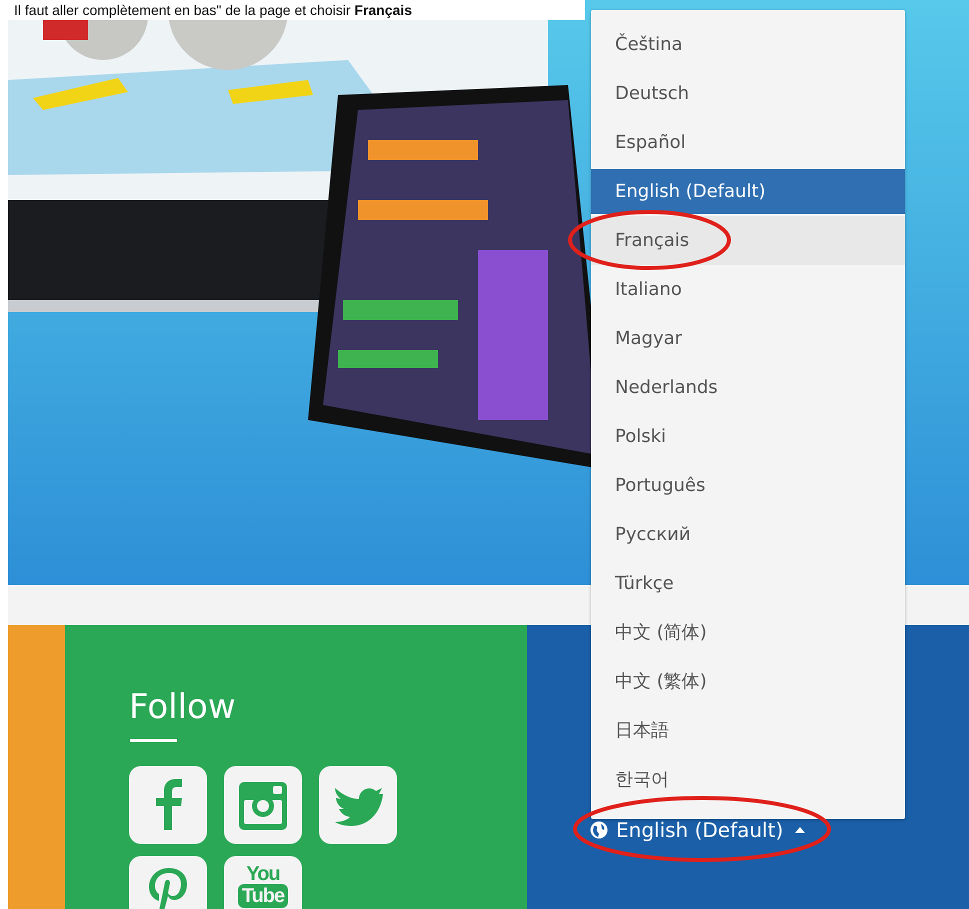 The height and width of the screenshot is (909, 969). Describe the element at coordinates (748, 534) in the screenshot. I see `language-option: Русский` at that location.